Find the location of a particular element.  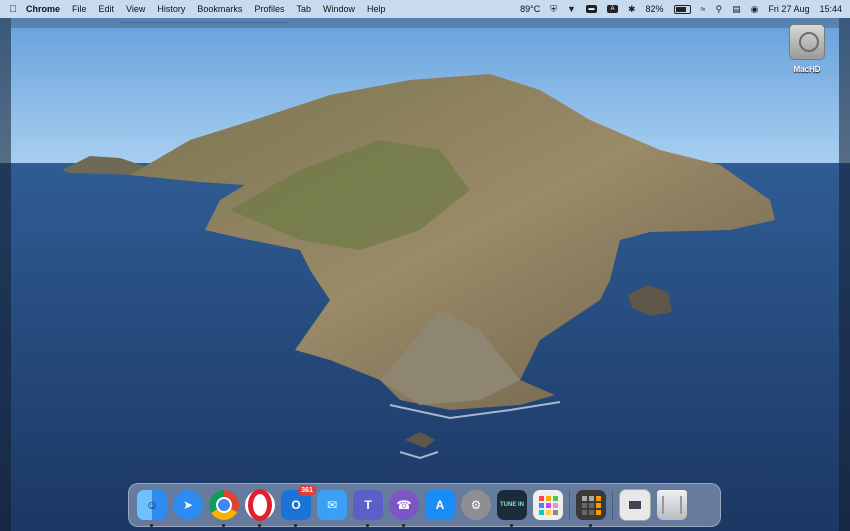

menu-help: Help is located at coordinates (376, 9).